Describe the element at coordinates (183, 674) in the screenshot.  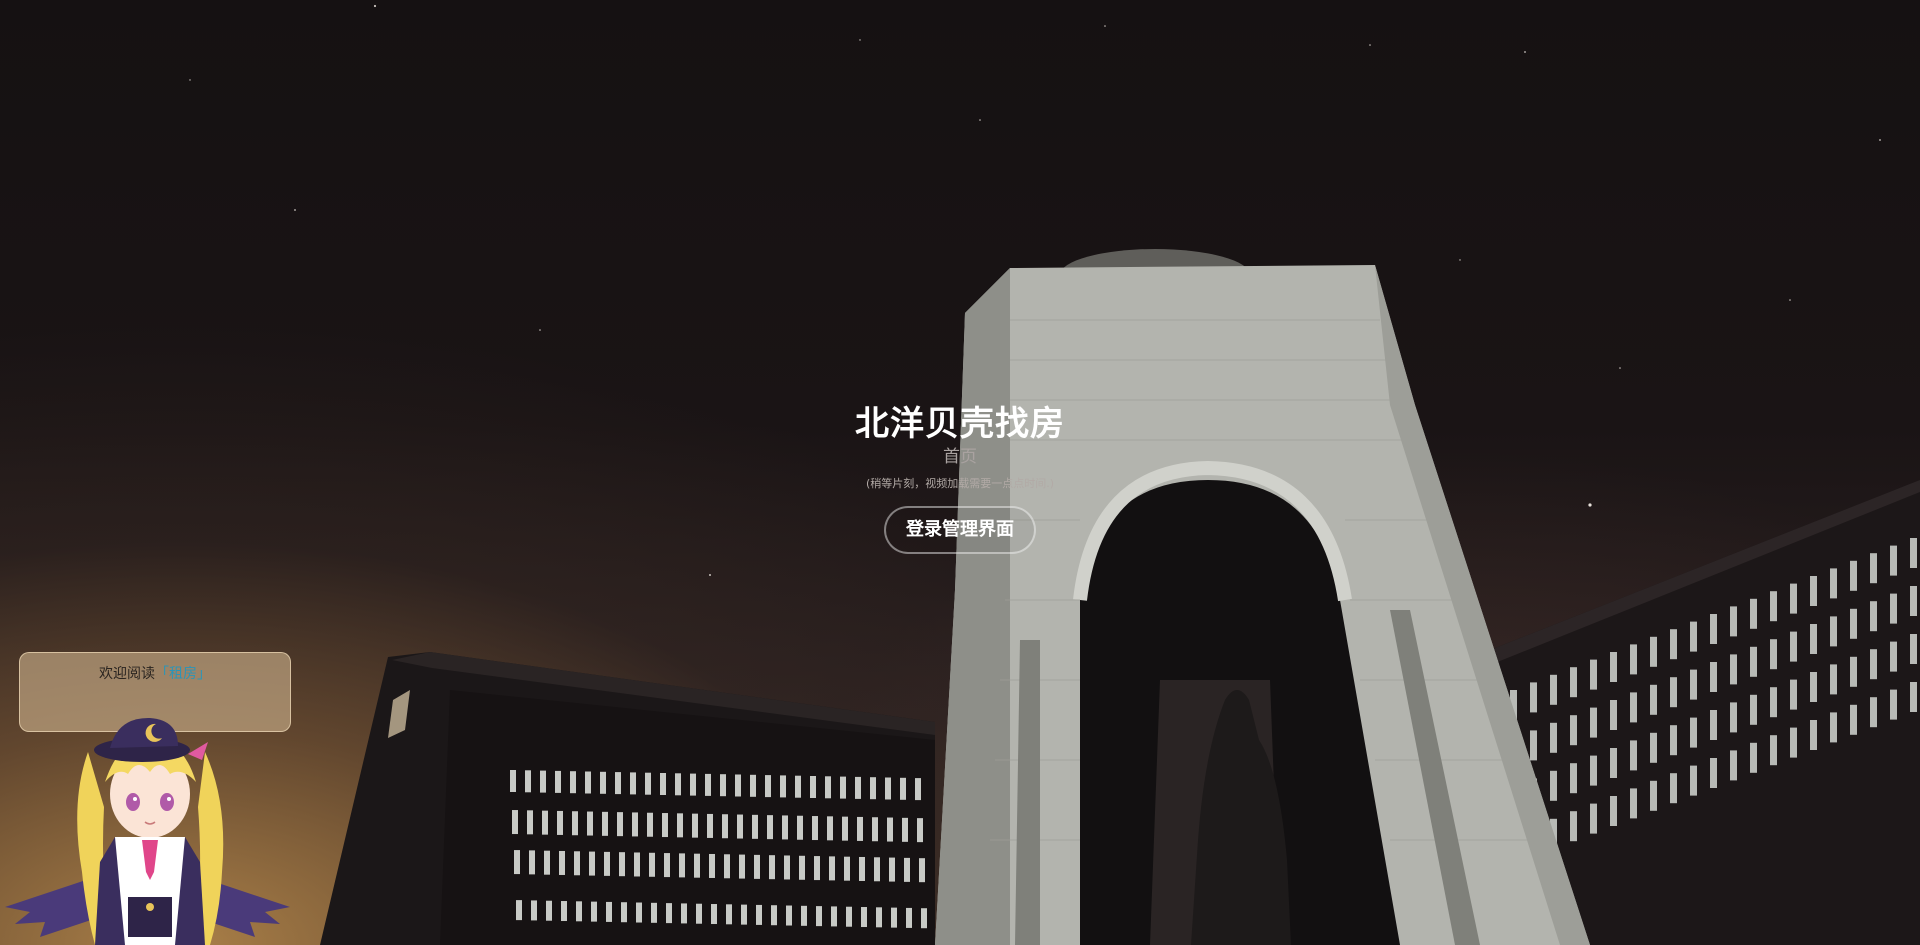
I see `greeting-highlight-link: 「租房」` at that location.